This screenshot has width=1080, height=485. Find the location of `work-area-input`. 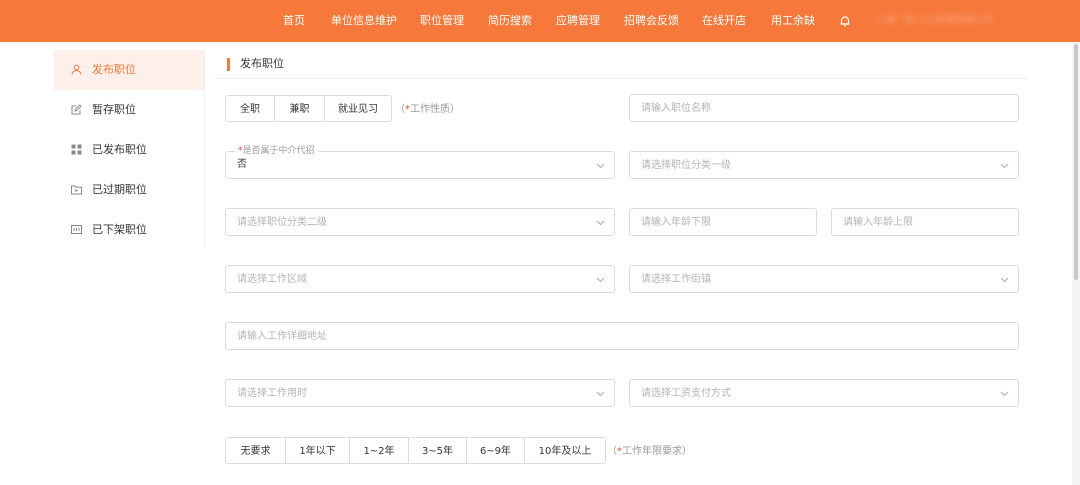

work-area-input is located at coordinates (413, 279).